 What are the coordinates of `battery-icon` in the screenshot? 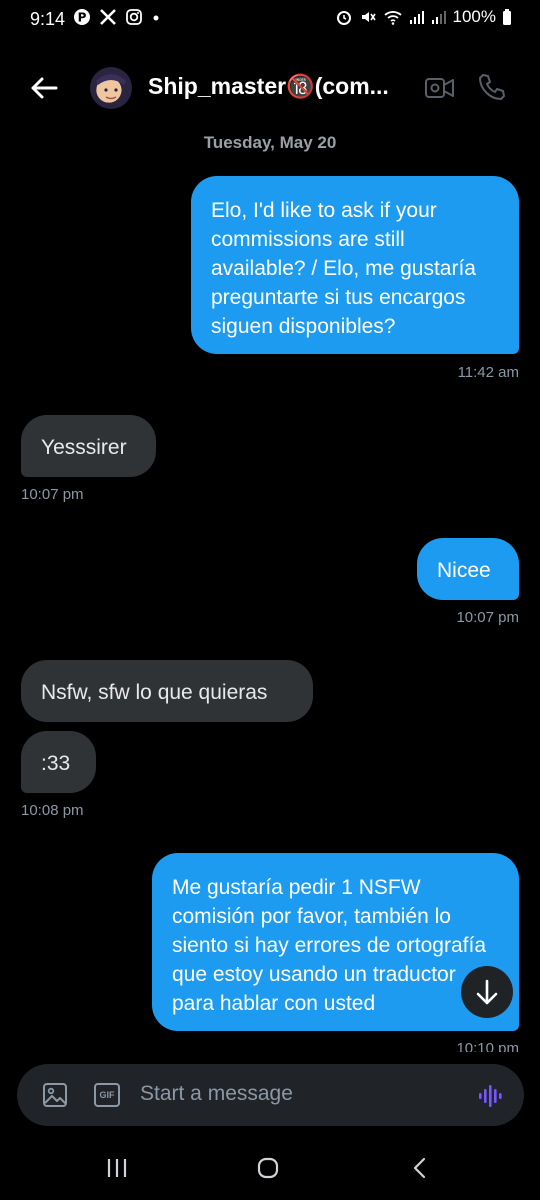 It's located at (507, 17).